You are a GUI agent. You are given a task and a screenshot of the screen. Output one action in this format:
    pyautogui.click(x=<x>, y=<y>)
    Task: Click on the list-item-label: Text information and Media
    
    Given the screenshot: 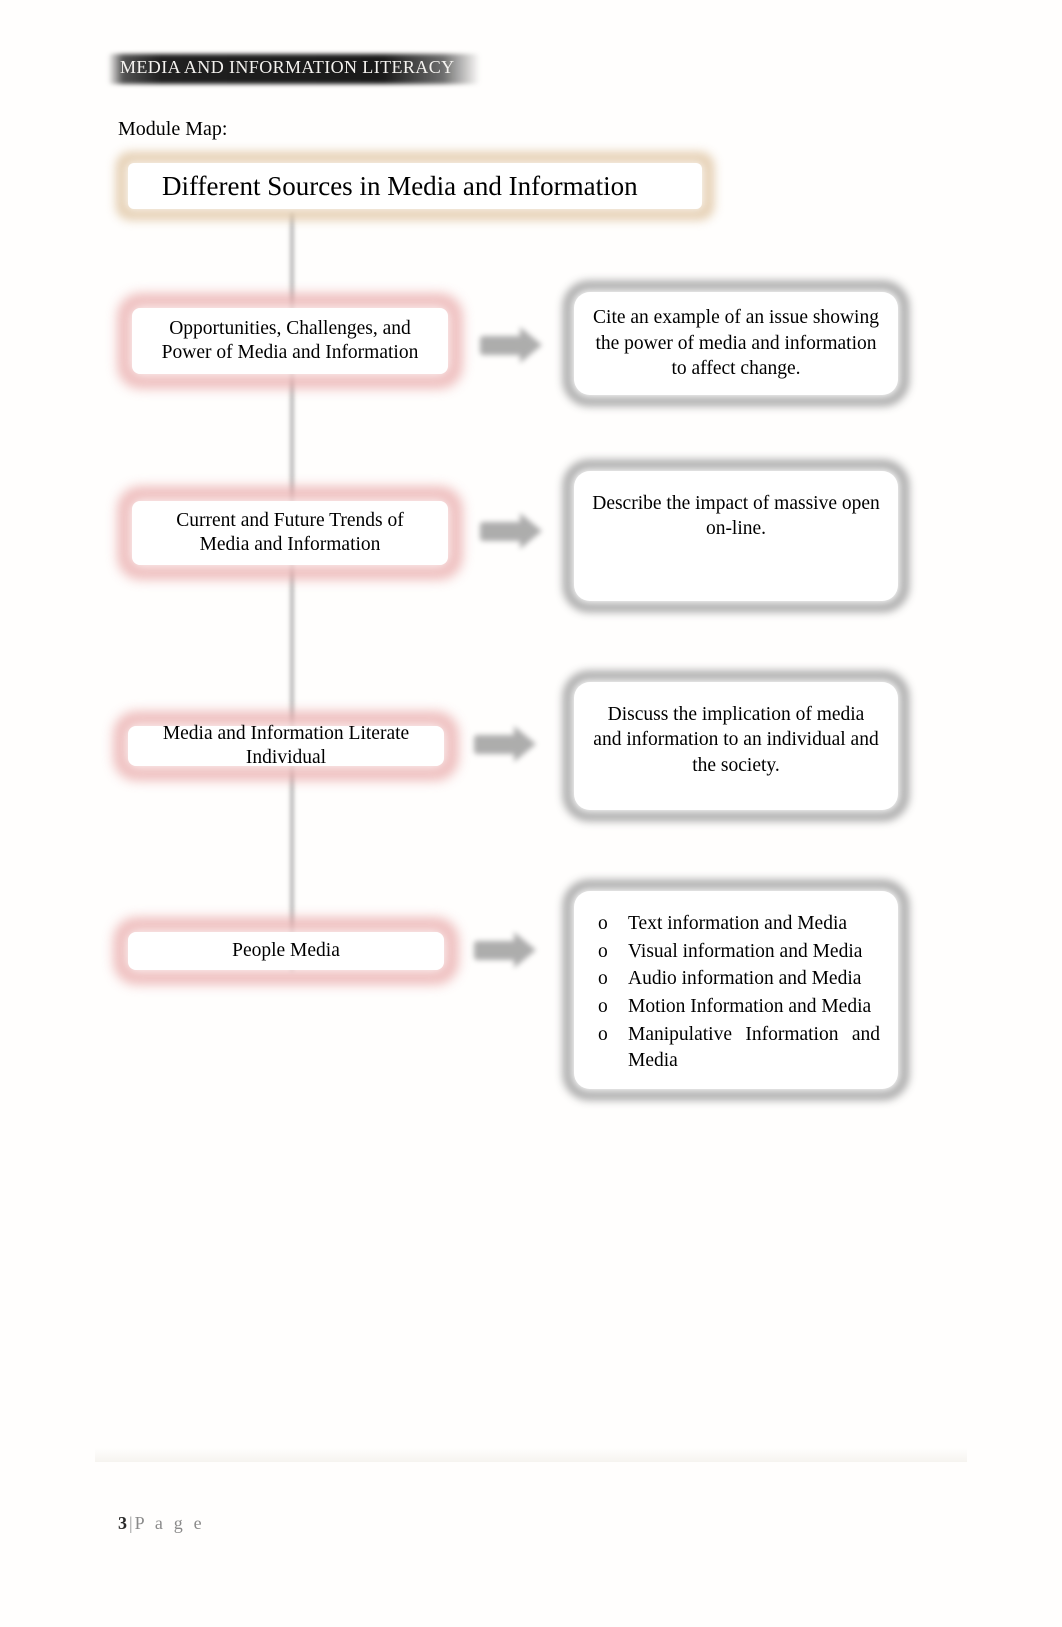 What is the action you would take?
    pyautogui.click(x=738, y=923)
    